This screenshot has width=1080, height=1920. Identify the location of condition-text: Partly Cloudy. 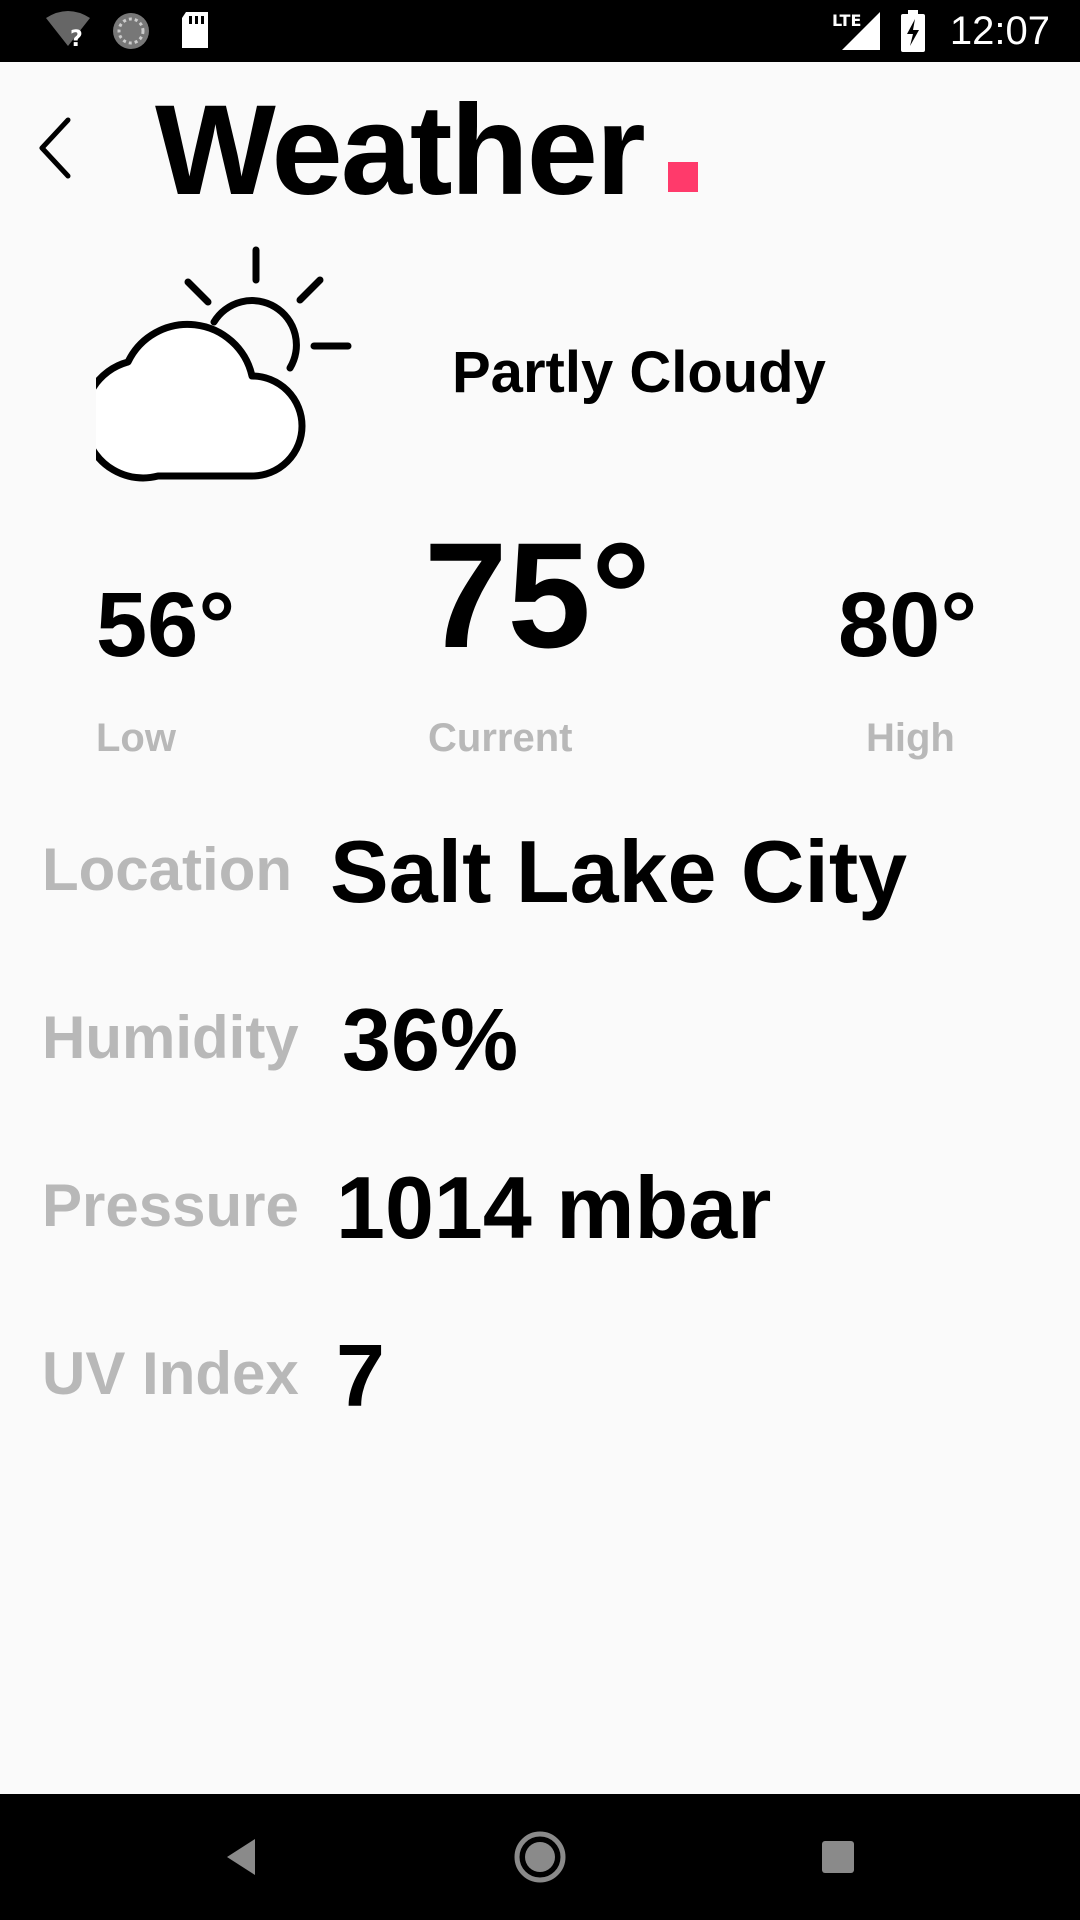
(639, 372).